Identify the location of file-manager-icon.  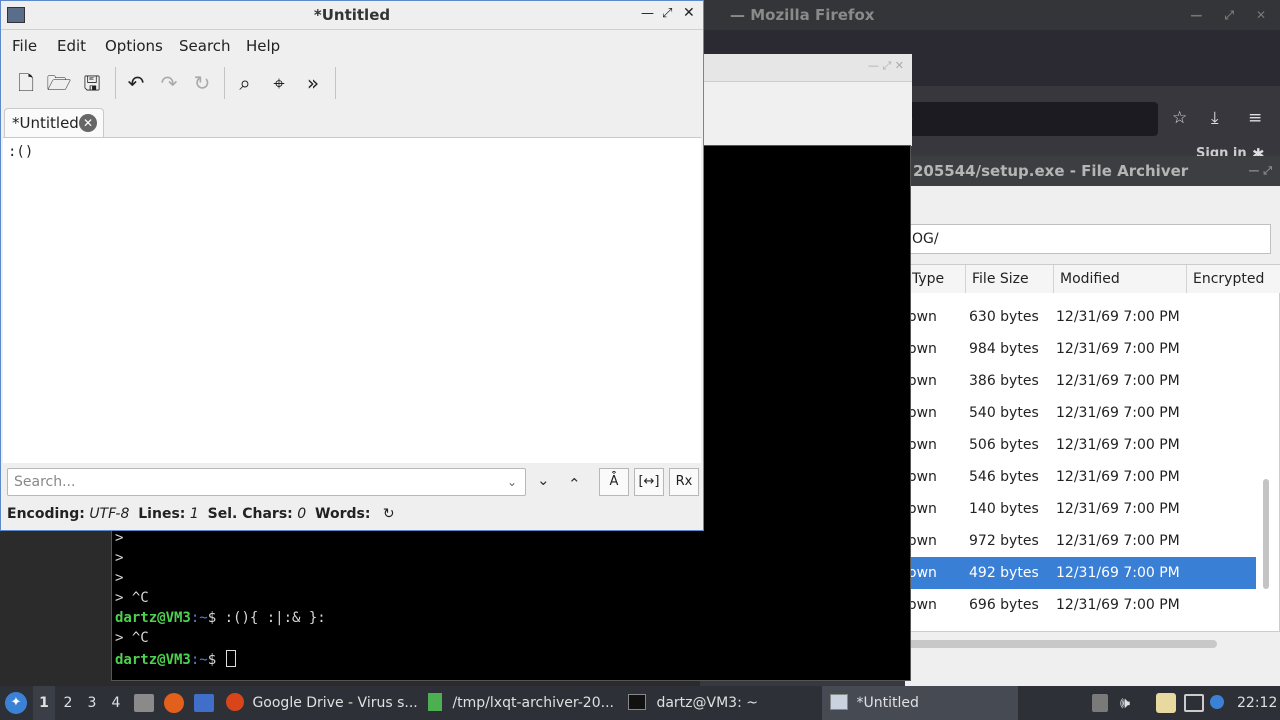
(144, 703).